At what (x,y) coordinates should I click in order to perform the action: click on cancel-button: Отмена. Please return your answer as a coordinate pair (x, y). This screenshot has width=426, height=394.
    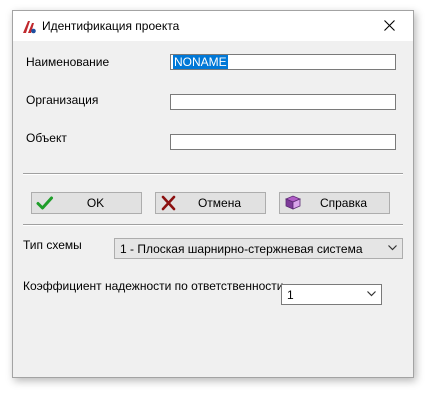
    Looking at the image, I should click on (210, 203).